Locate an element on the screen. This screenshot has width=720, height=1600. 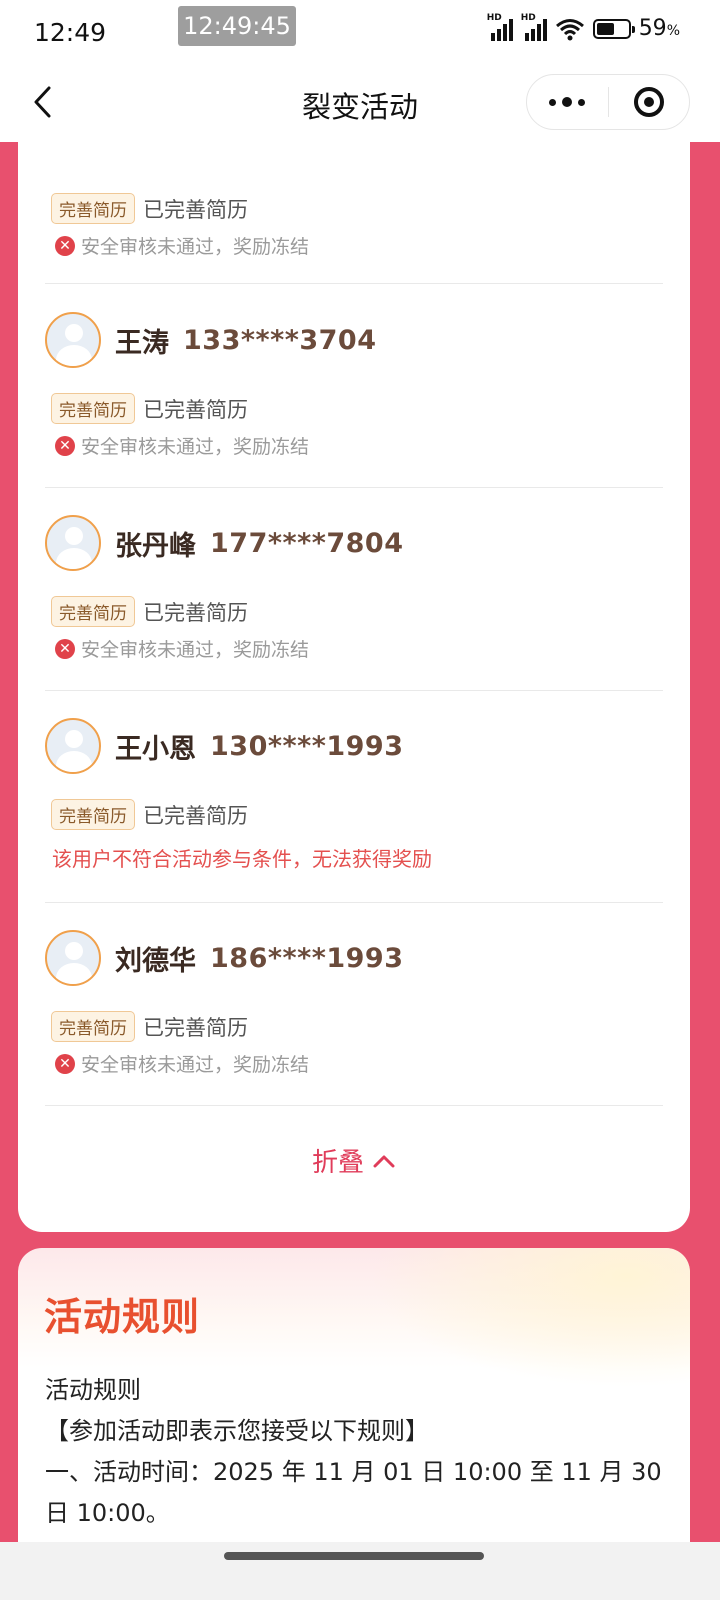
invitee-phone: 177****7804 is located at coordinates (307, 543).